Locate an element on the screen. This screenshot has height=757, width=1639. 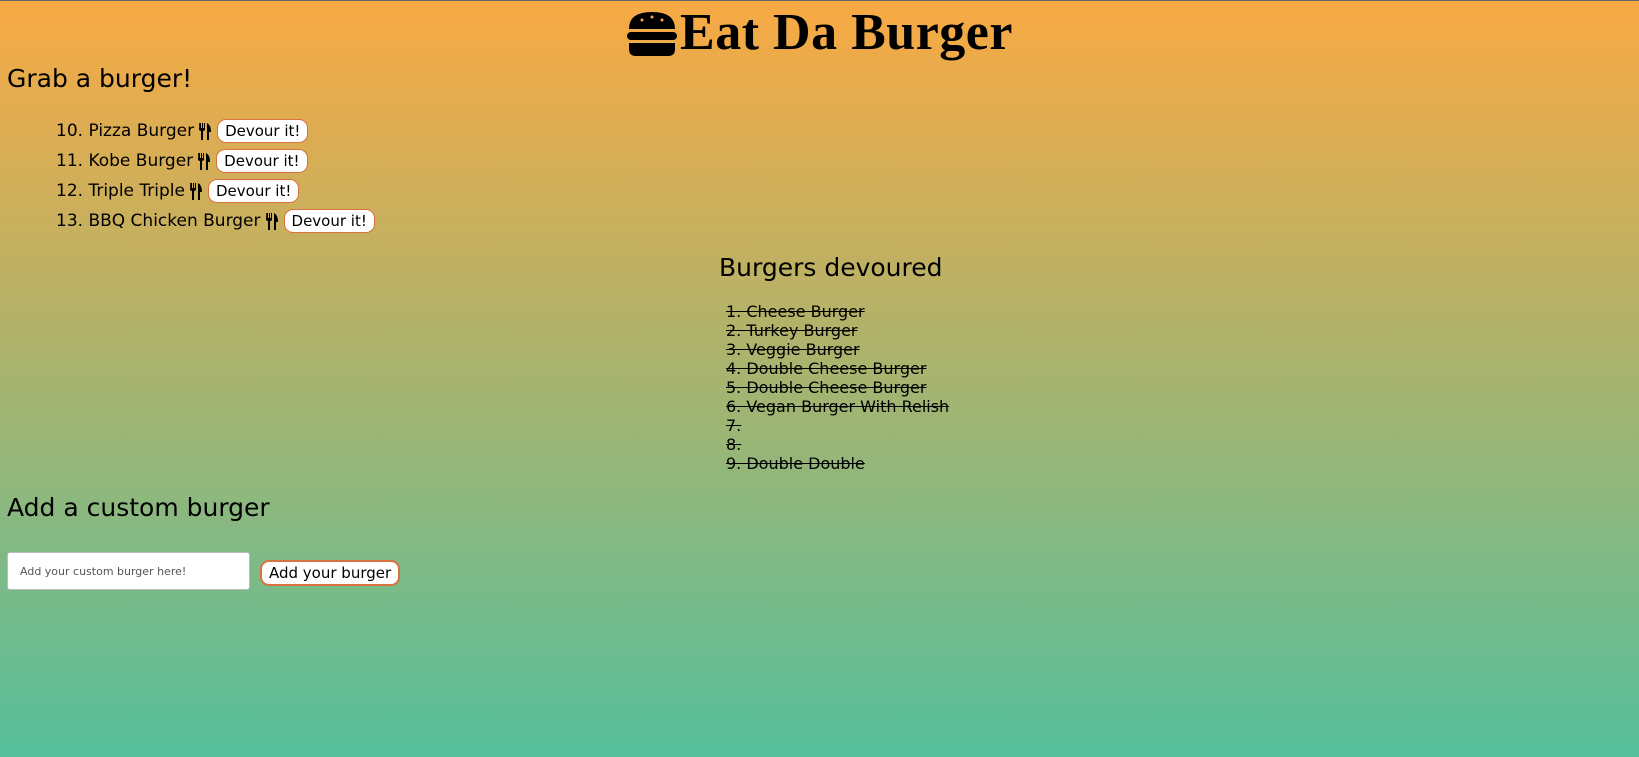
page-title: Eat Da Burger is located at coordinates (846, 32).